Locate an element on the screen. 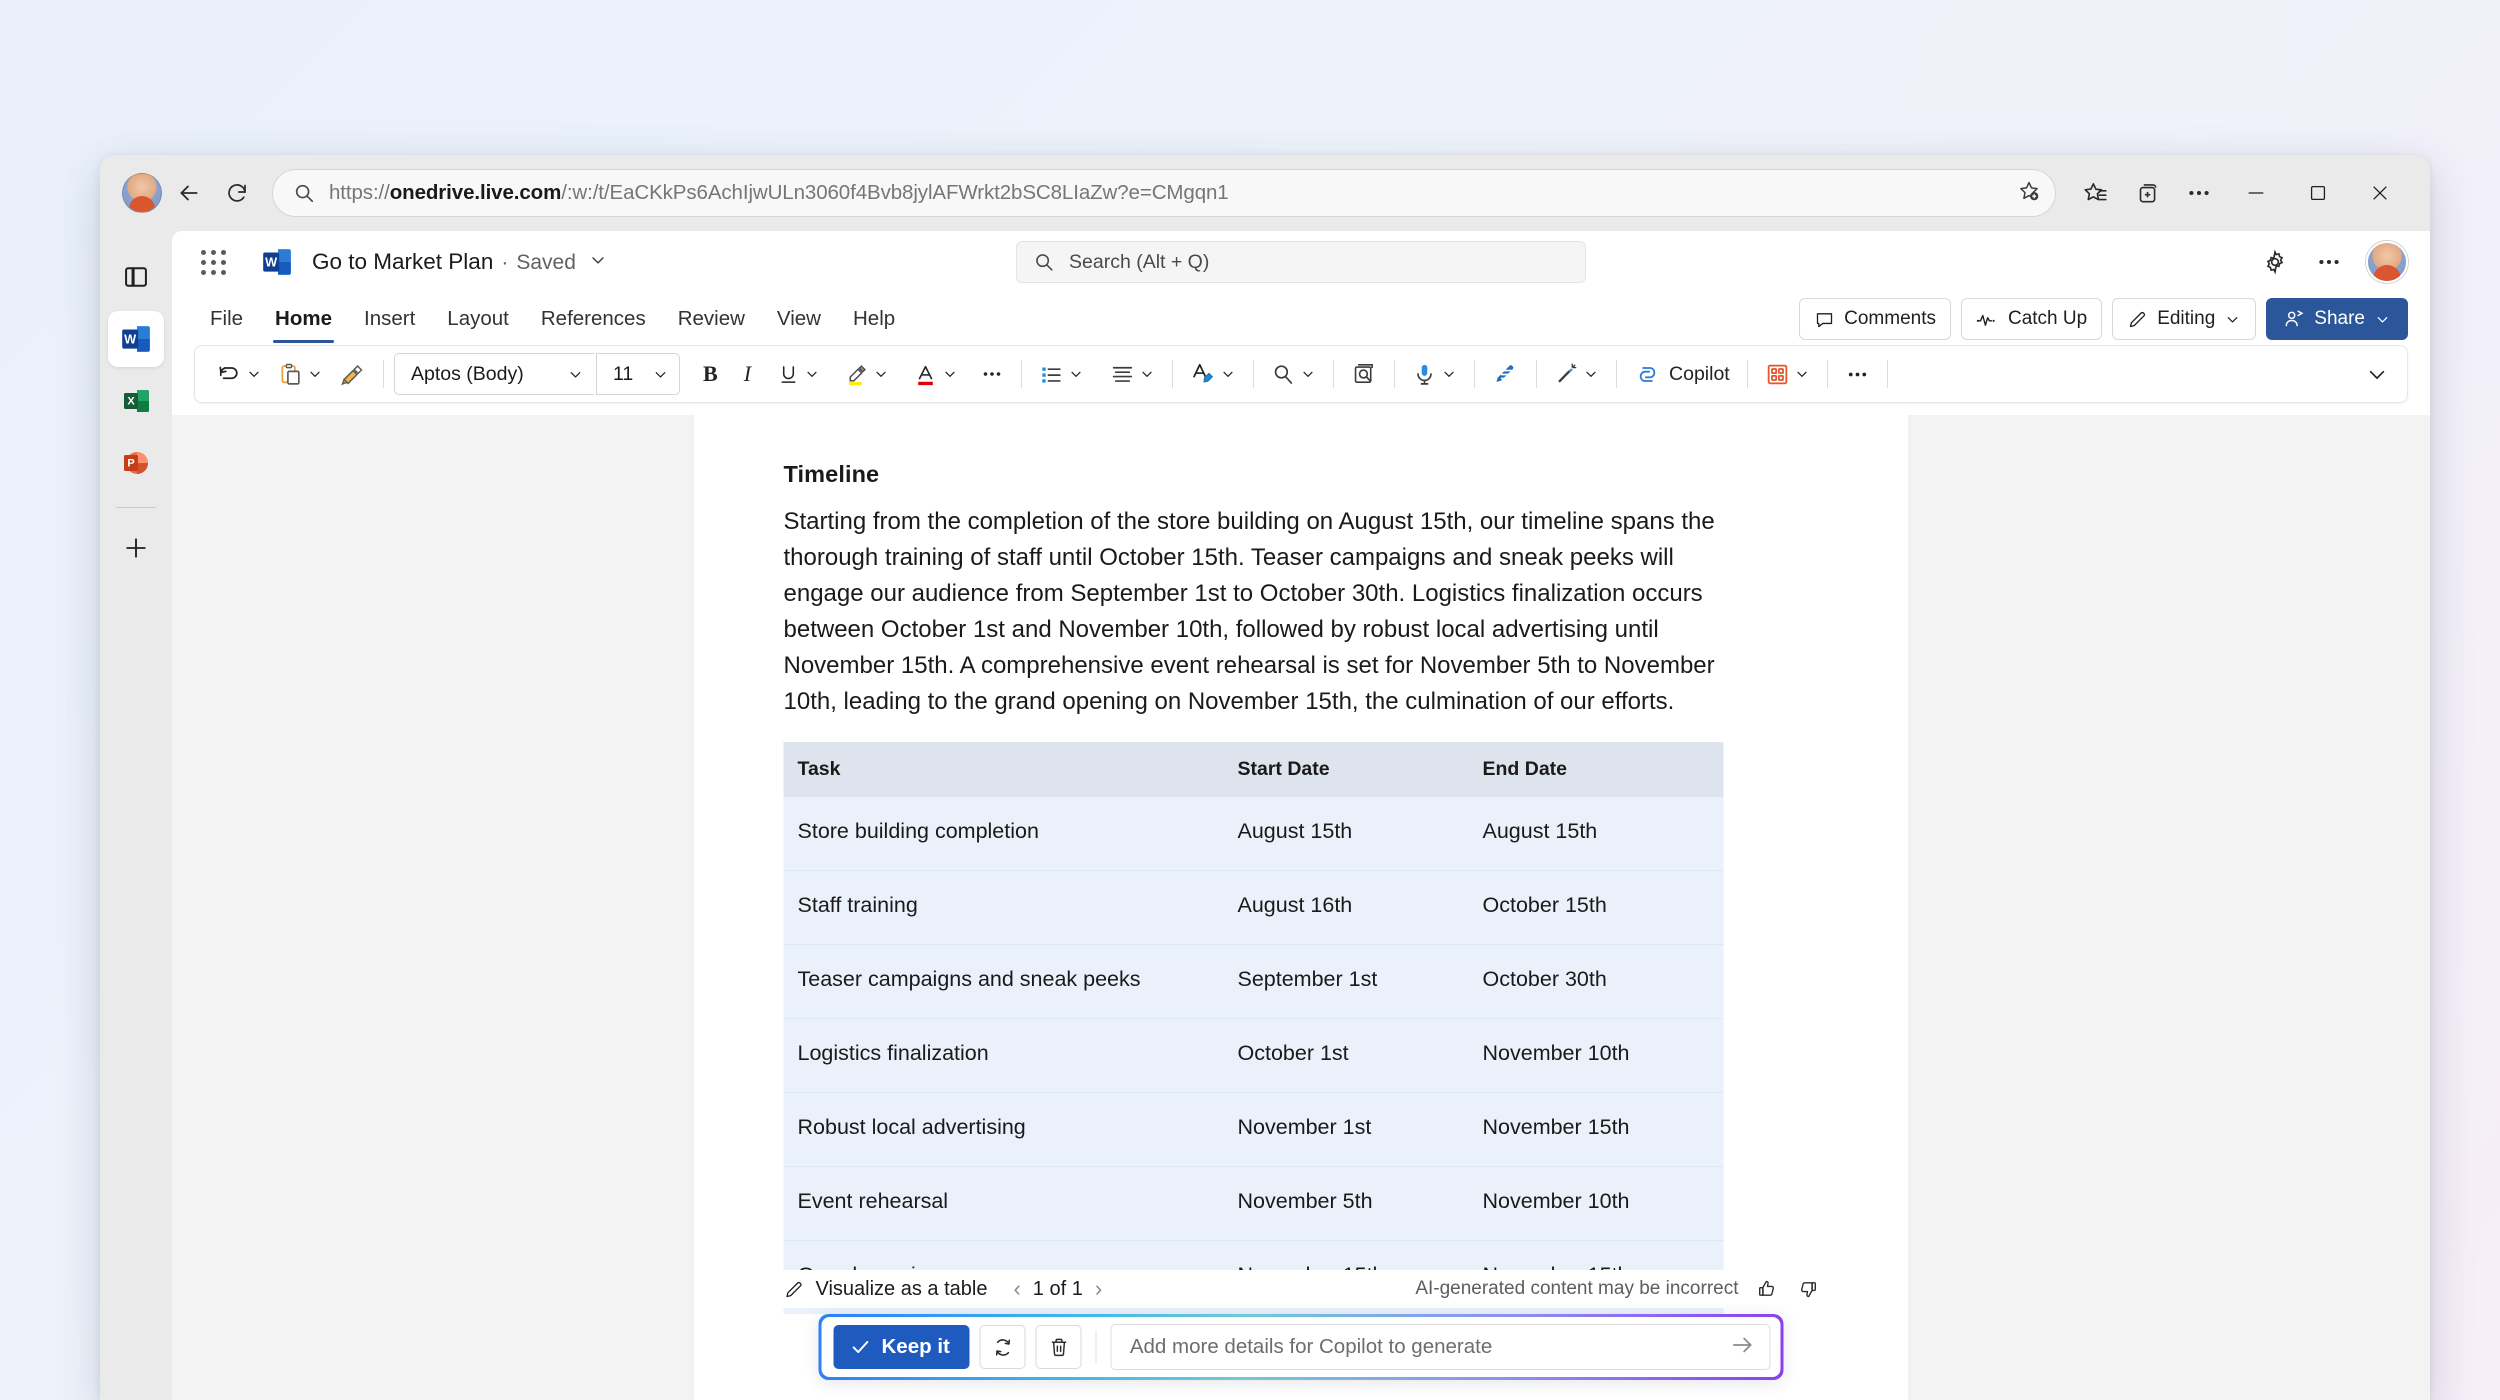 The width and height of the screenshot is (2500, 1400). rail-item-word: W is located at coordinates (136, 339).